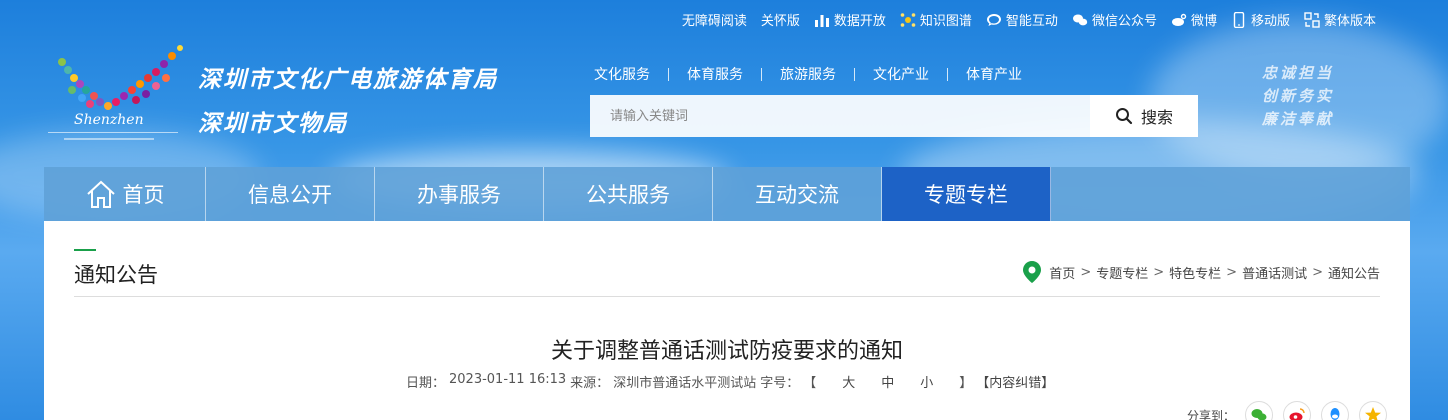  I want to click on subnav-item-sports-services: 体育服务, so click(715, 74).